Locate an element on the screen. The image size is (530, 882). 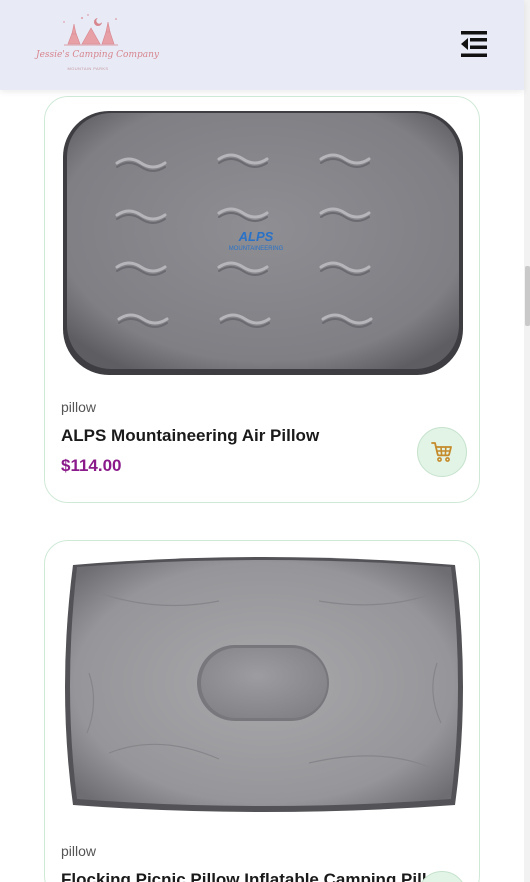
product-title: ALPS Mountaineering Air Pillow is located at coordinates (190, 436).